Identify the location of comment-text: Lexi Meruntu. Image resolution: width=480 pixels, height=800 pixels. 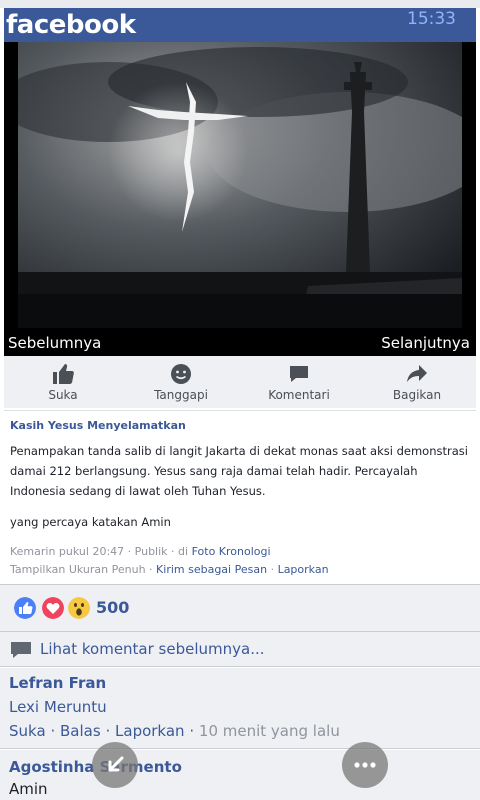
(58, 707).